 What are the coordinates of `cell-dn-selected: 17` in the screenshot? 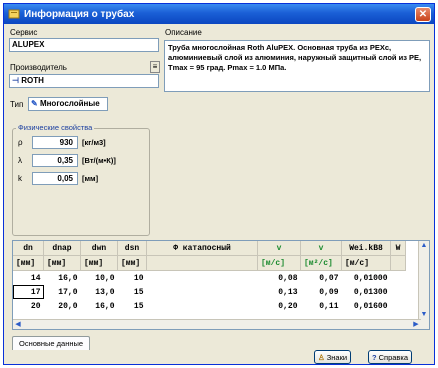 It's located at (28, 292).